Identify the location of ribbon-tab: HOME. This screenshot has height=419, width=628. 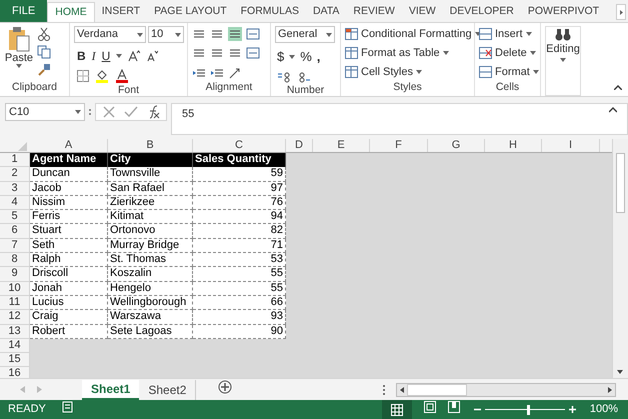
(71, 12).